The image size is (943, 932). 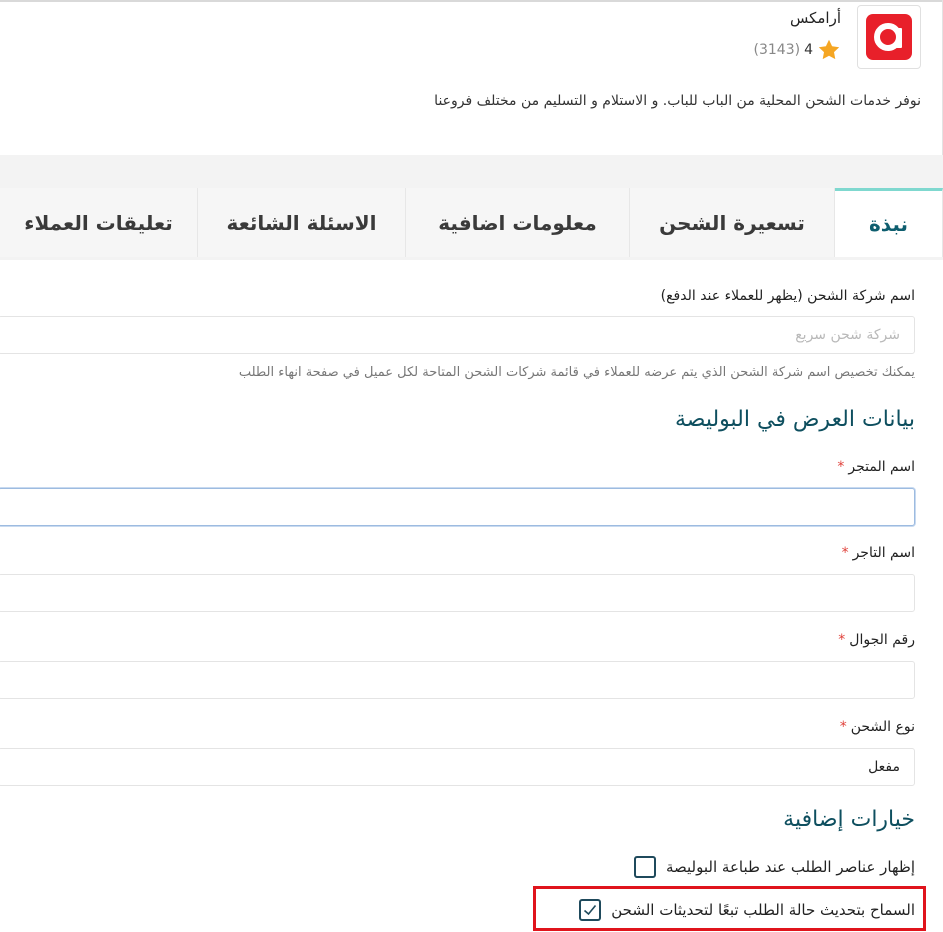 I want to click on tab-faq: الاسئلة الشائعة, so click(x=302, y=222).